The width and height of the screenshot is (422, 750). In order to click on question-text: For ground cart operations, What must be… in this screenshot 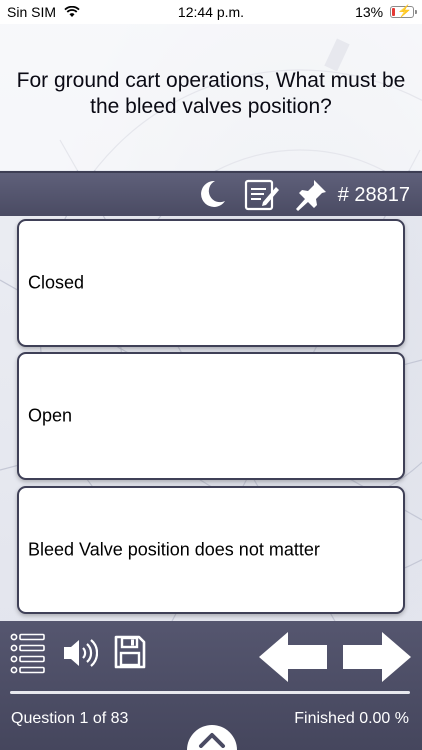, I will do `click(211, 93)`.